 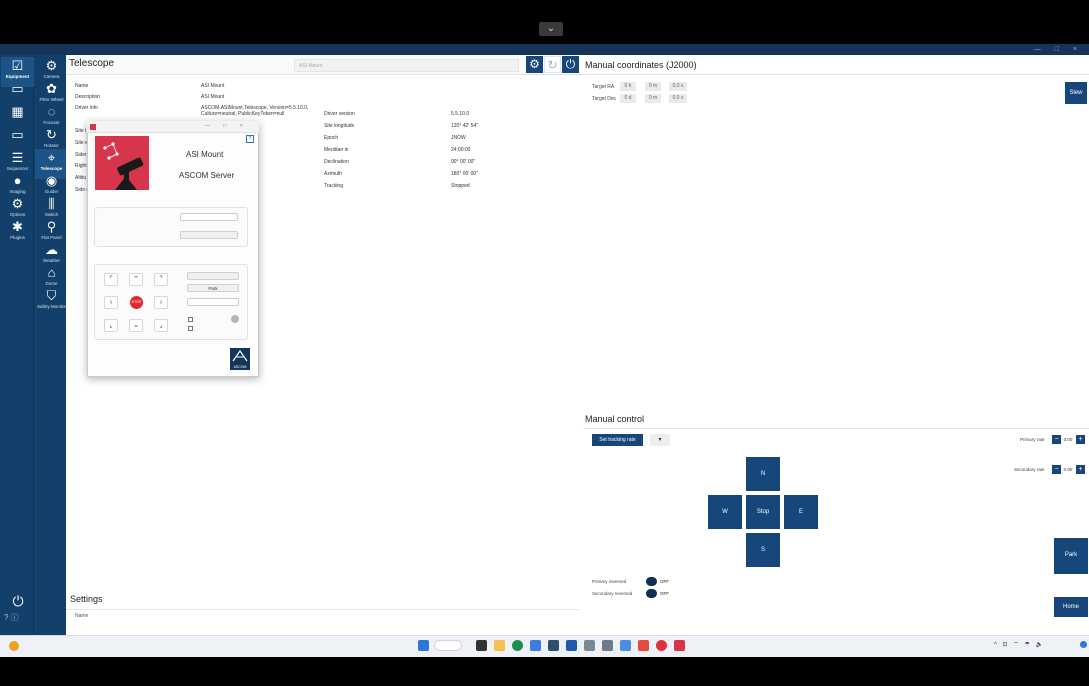 I want to click on sidebar-subitem-safety-monitor: ⛉ Safety Monitor, so click(x=51, y=302).